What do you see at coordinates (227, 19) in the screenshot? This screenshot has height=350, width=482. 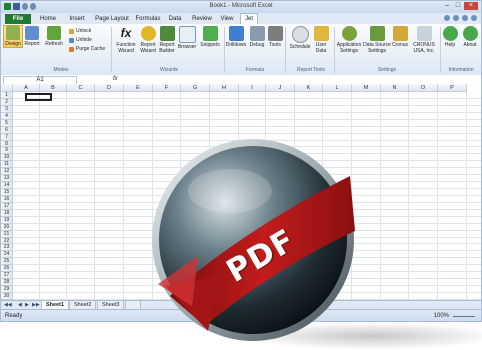 I see `tab-view: View` at bounding box center [227, 19].